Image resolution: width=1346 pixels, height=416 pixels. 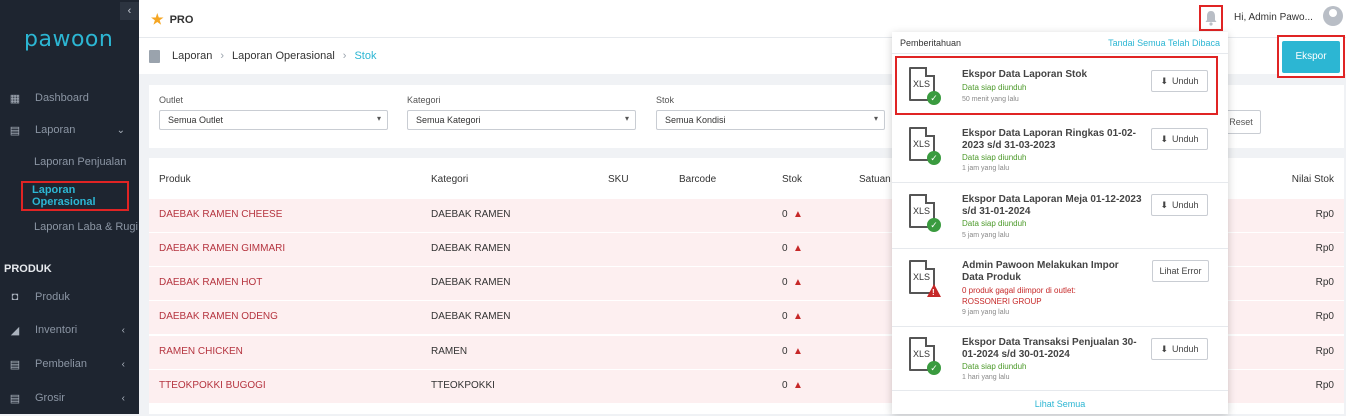 I want to click on filter-label: Kategori, so click(x=424, y=100).